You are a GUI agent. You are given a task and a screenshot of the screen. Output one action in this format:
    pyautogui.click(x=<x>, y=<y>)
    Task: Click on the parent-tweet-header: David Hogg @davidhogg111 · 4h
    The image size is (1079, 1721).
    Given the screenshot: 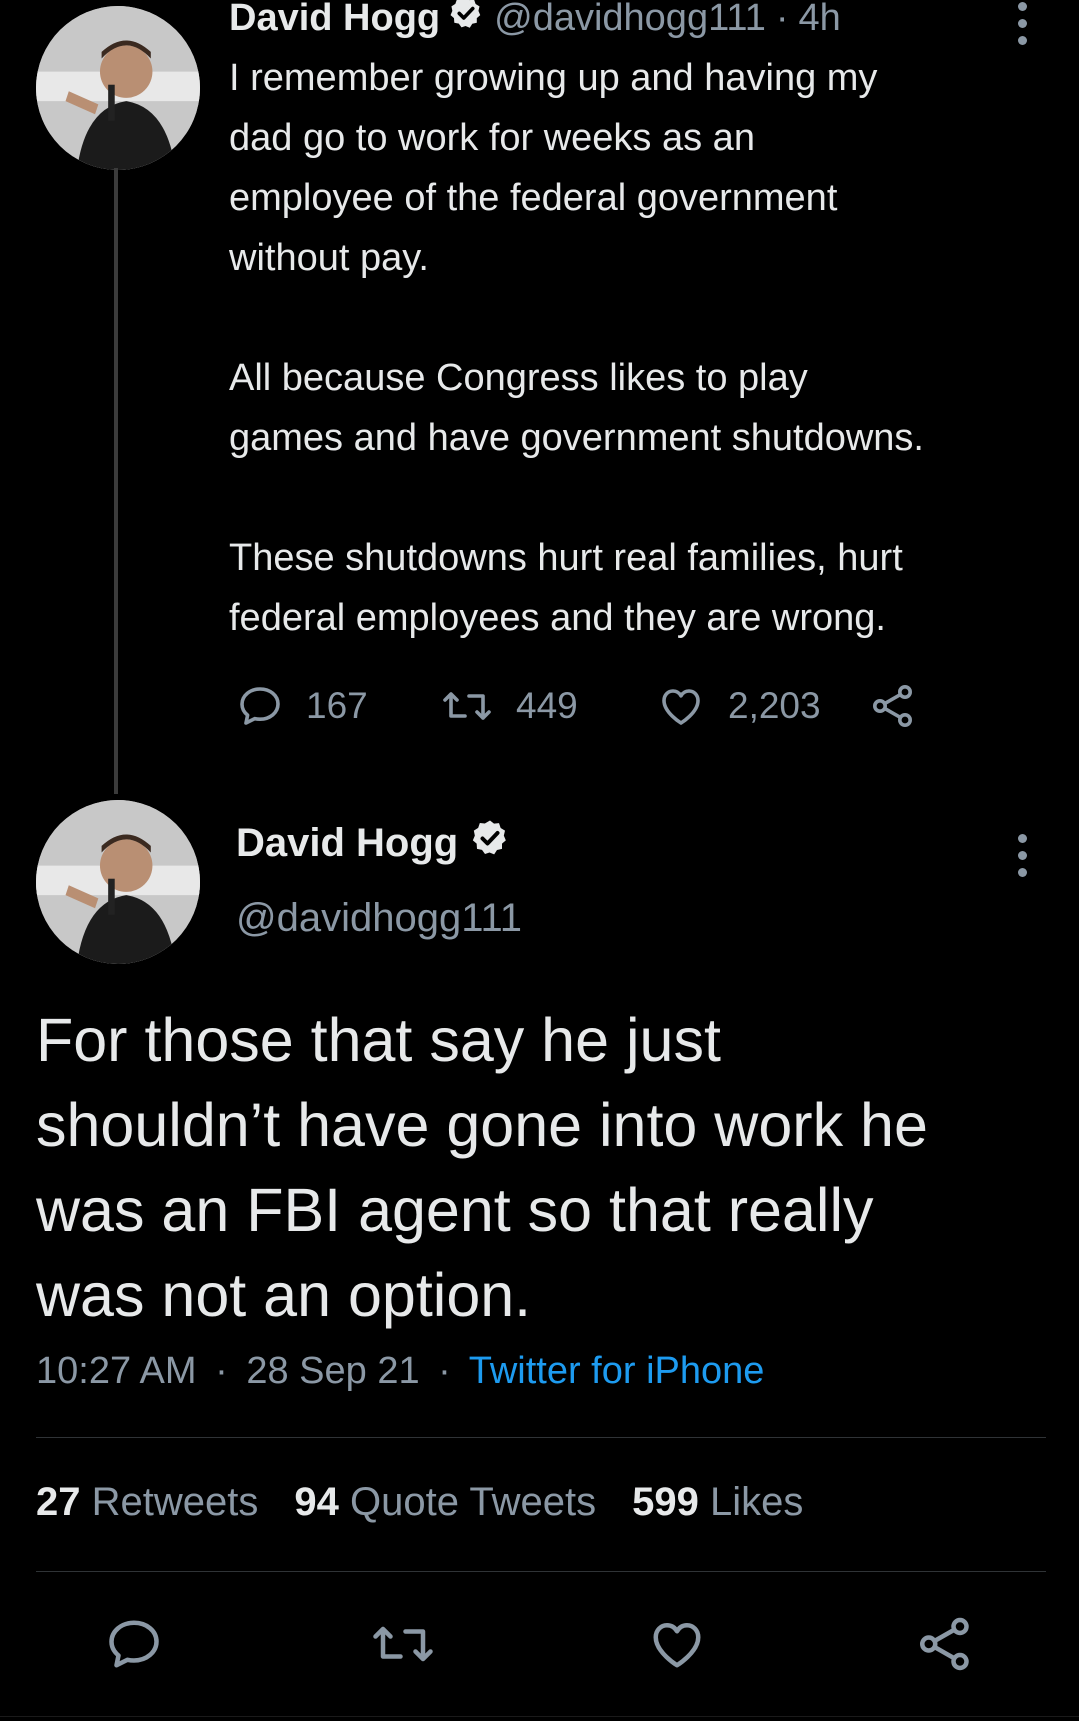 What is the action you would take?
    pyautogui.click(x=535, y=22)
    